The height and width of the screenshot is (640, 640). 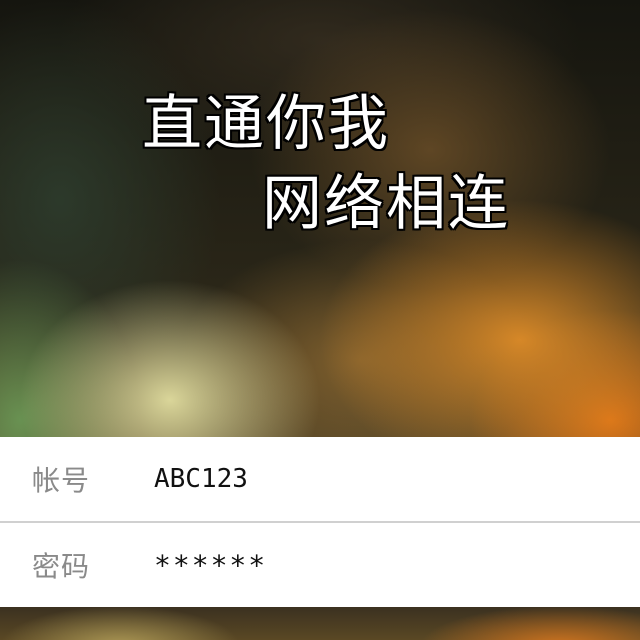 What do you see at coordinates (266, 124) in the screenshot?
I see `slogan-line-1: 直通你我` at bounding box center [266, 124].